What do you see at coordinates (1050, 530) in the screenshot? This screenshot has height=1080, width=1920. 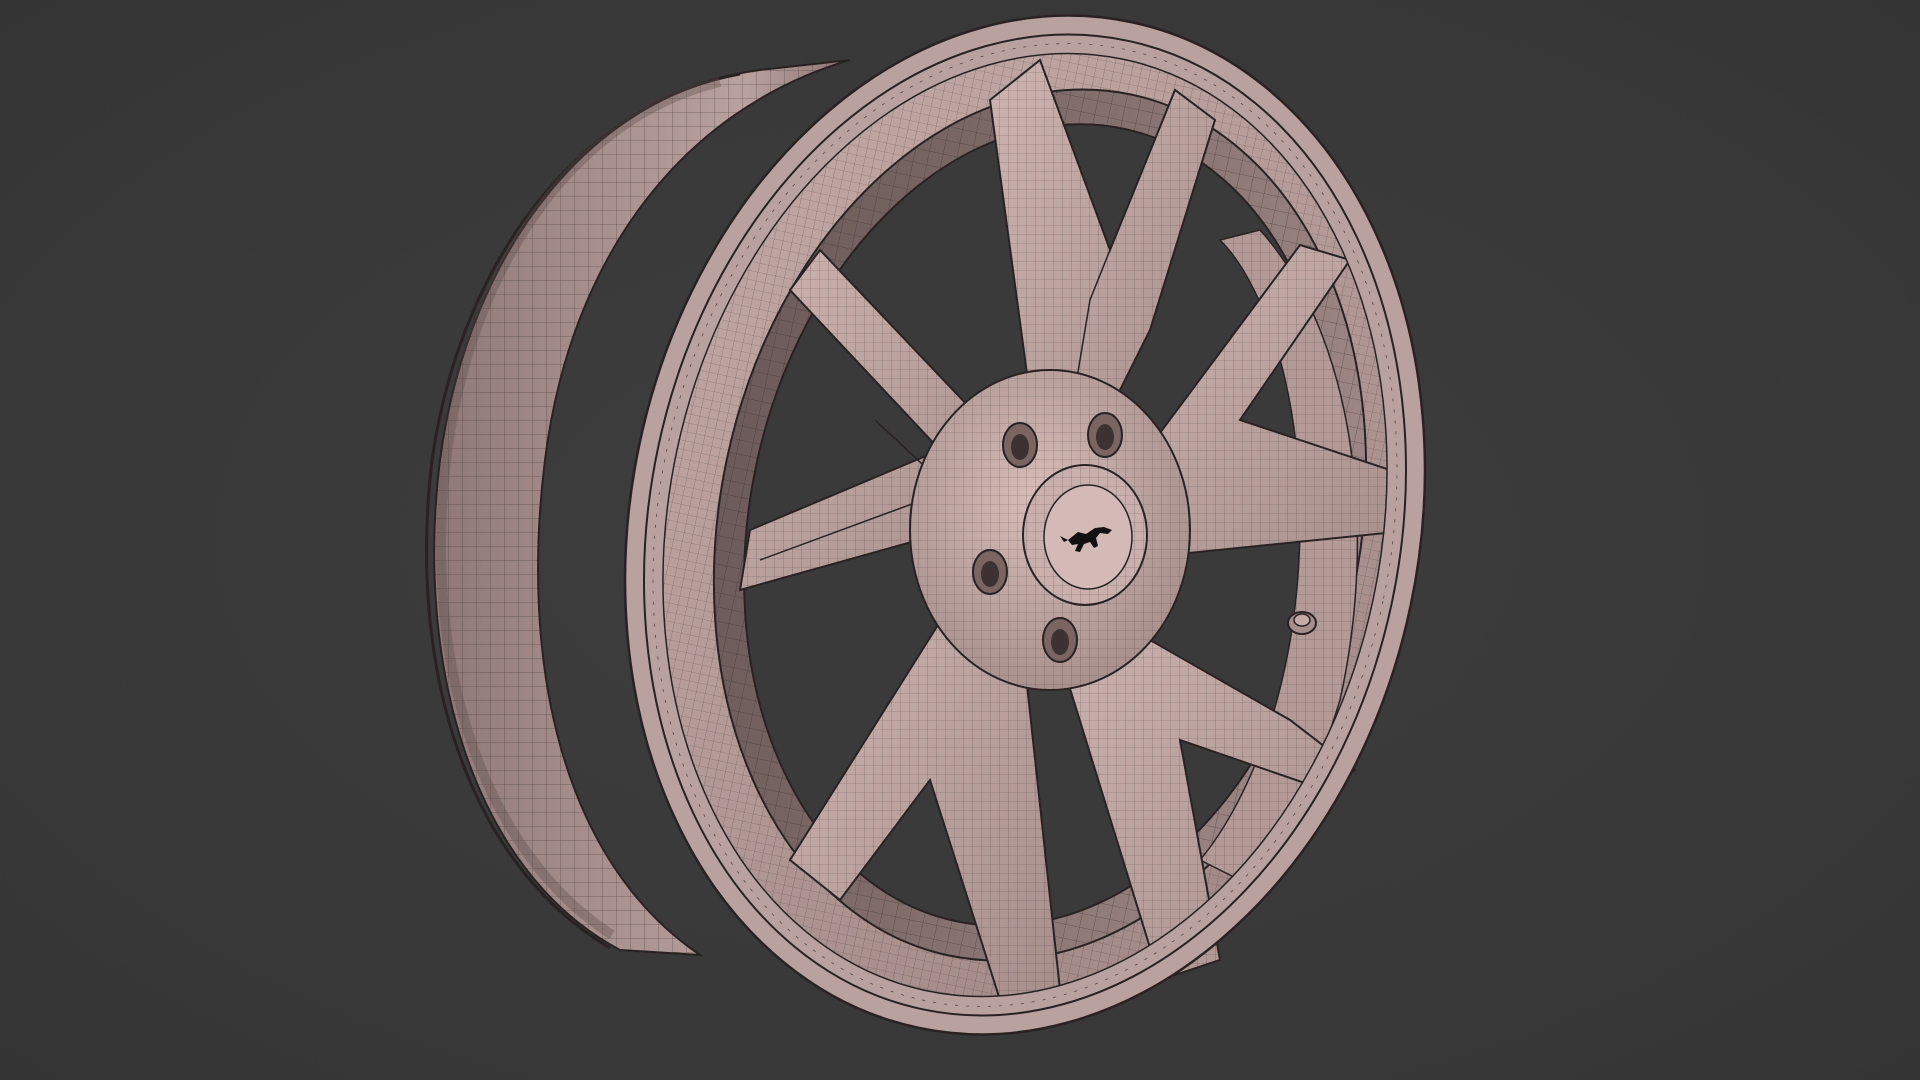 I see `wheel-hub` at bounding box center [1050, 530].